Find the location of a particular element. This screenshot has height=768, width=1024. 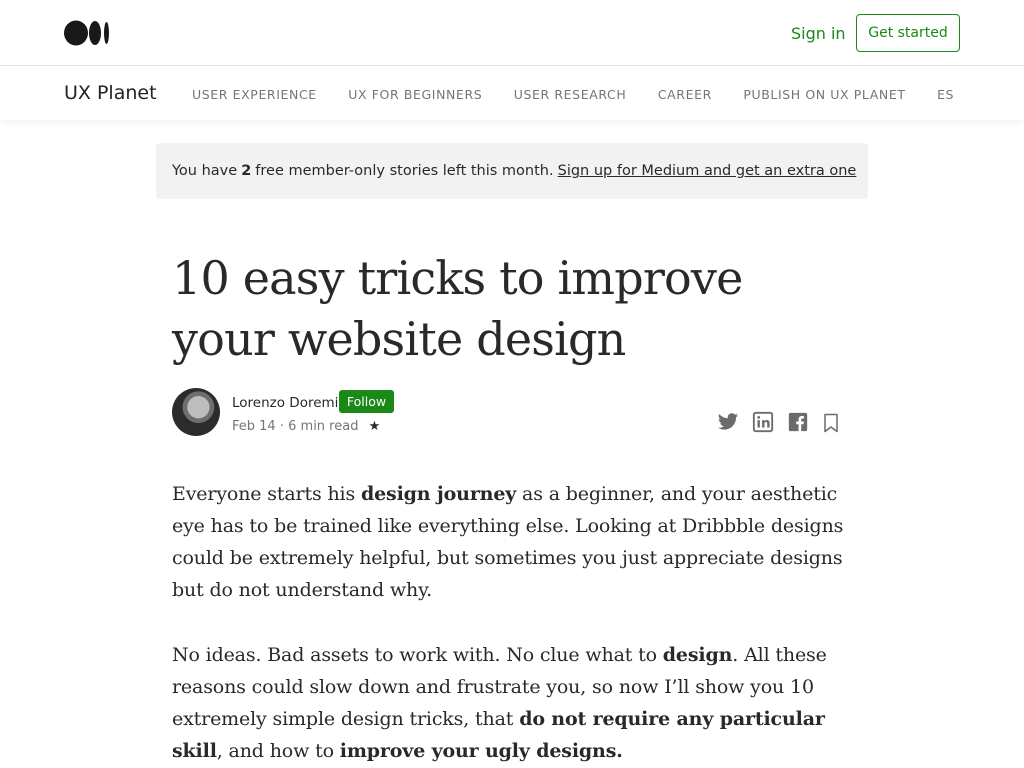

nav-item-publish: PUBLISH ON UX PLANET is located at coordinates (824, 94).